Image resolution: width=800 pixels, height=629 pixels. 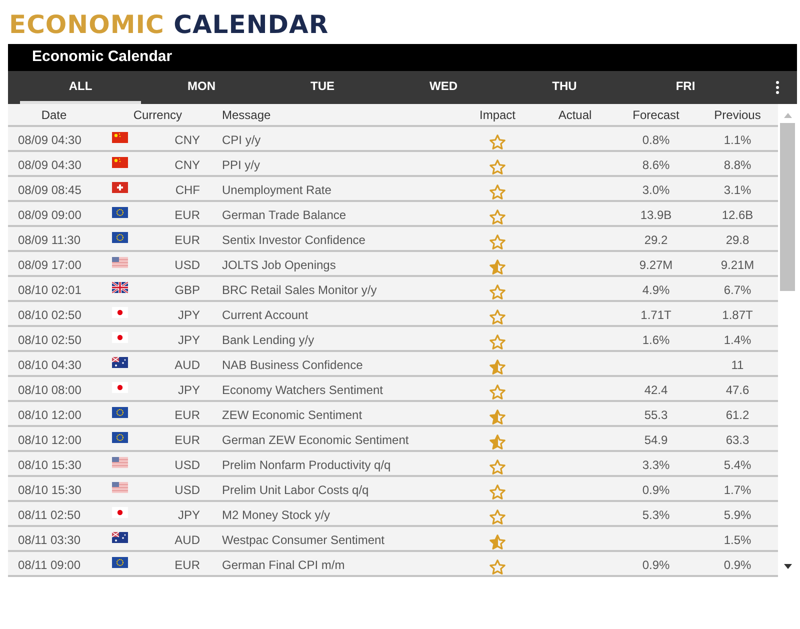 I want to click on message-cell-text: PPI y/y, so click(x=242, y=165).